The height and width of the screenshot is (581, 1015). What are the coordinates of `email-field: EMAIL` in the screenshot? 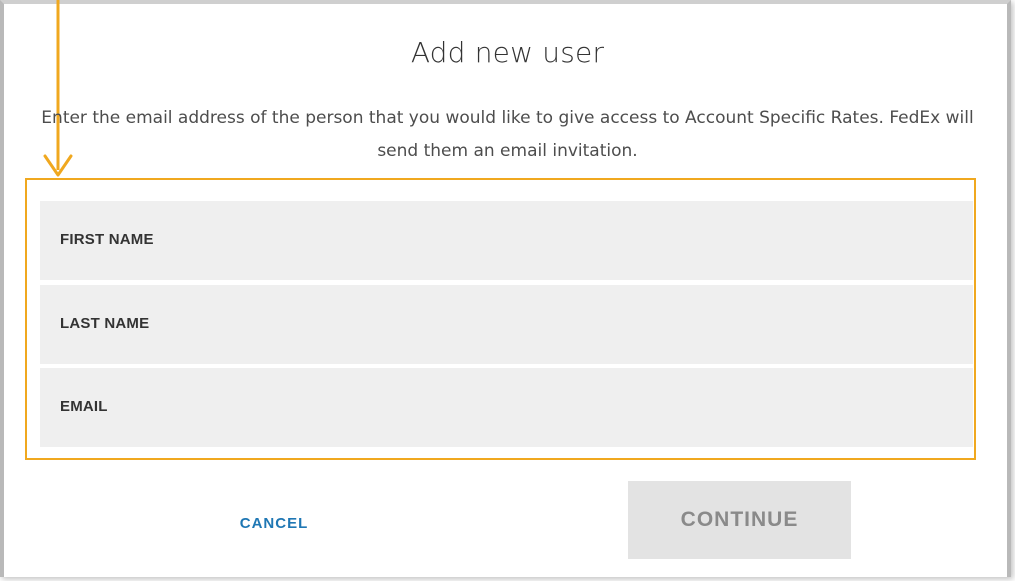 It's located at (508, 408).